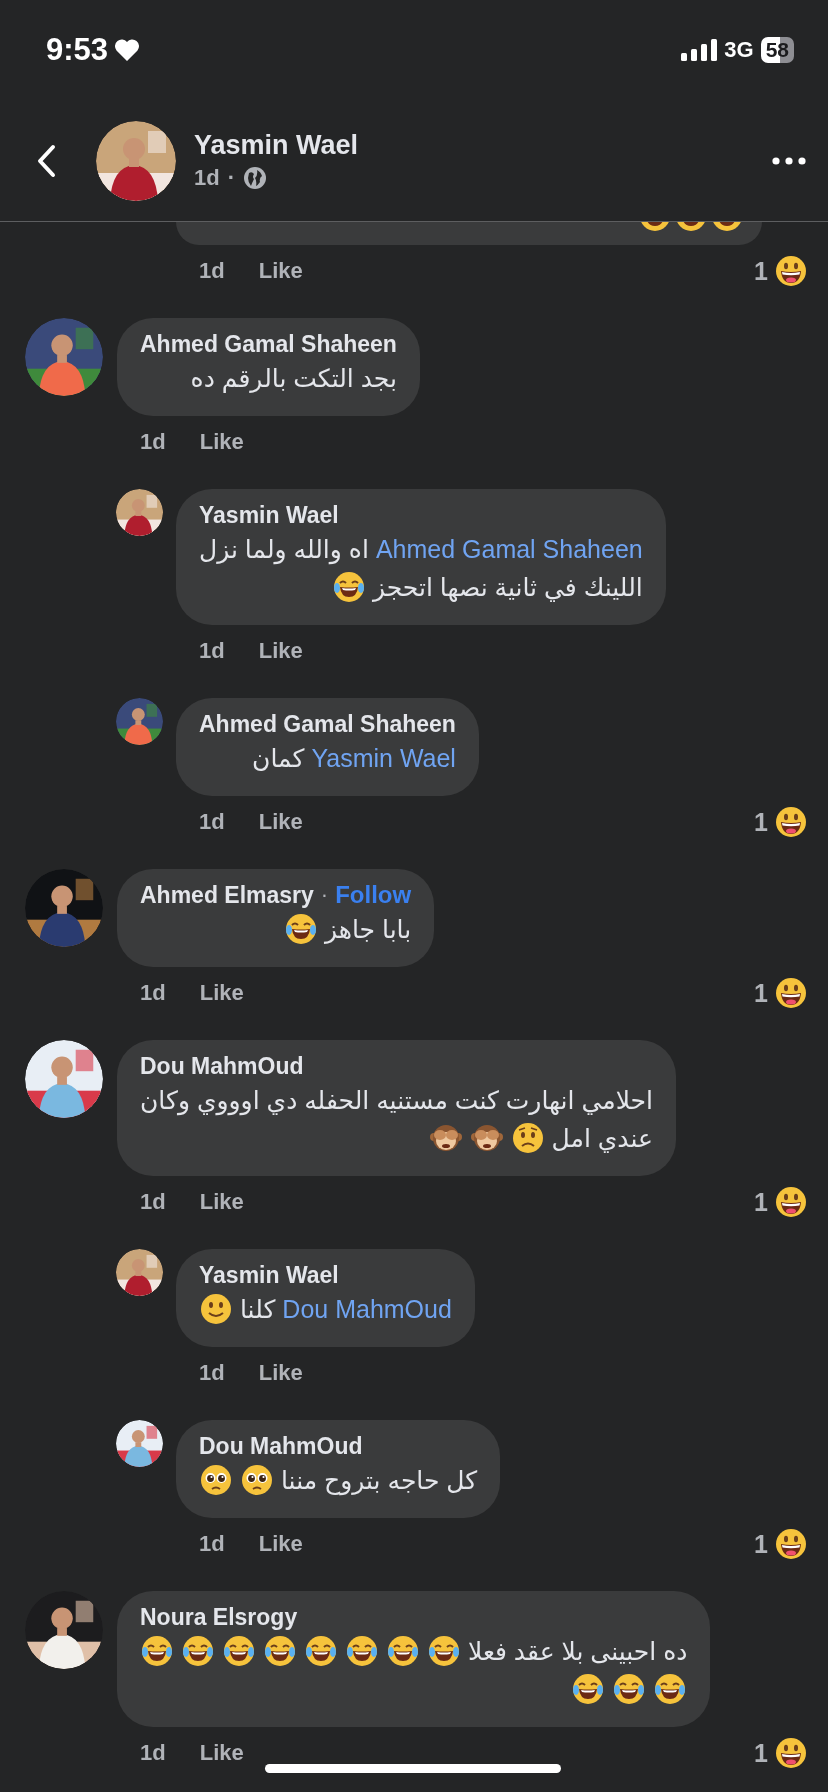  Describe the element at coordinates (602, 1139) in the screenshot. I see `comment-text: عندي امل` at that location.